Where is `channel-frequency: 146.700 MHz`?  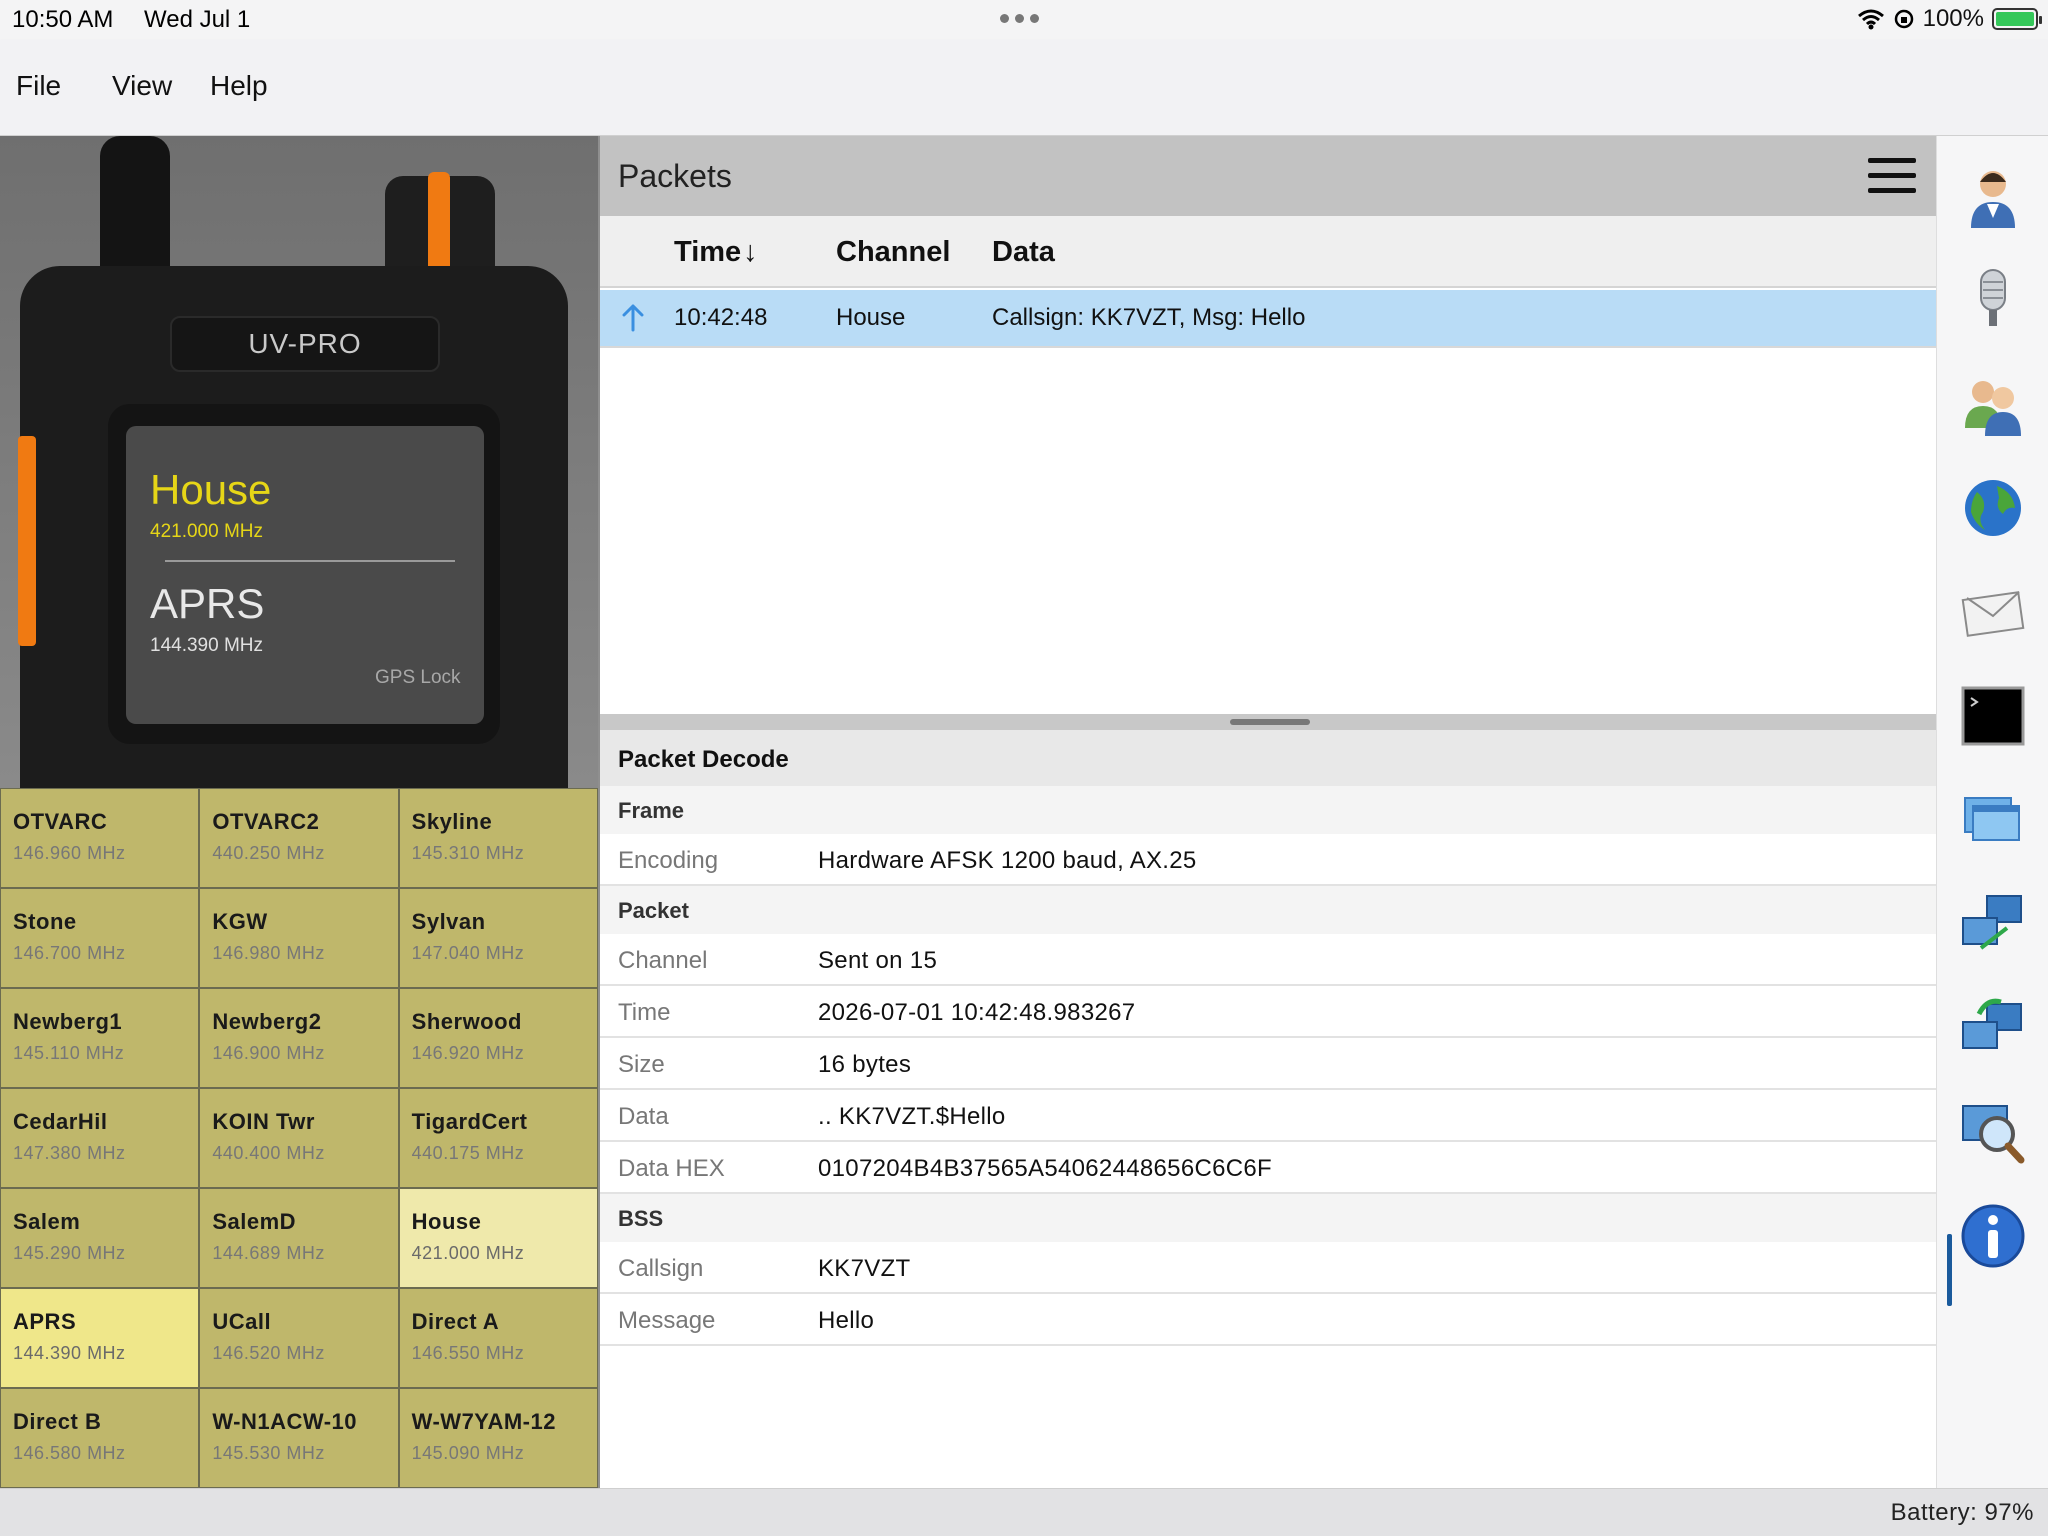 channel-frequency: 146.700 MHz is located at coordinates (69, 953).